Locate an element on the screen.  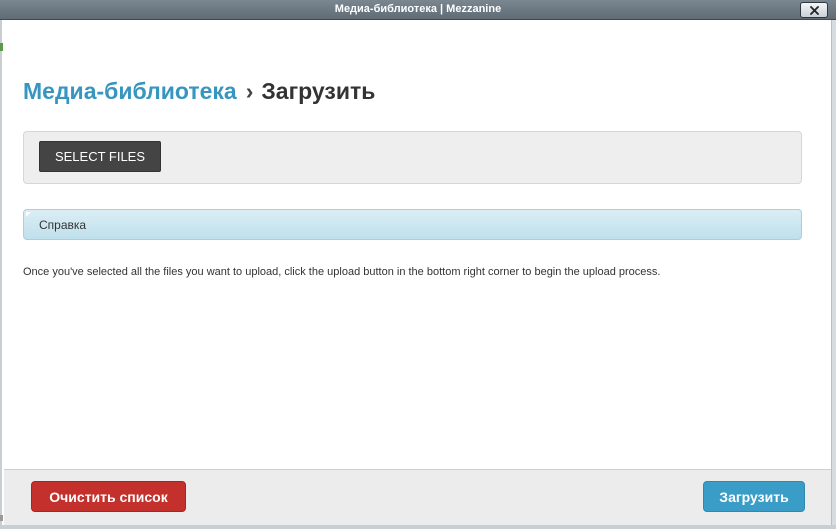
close-button is located at coordinates (814, 10).